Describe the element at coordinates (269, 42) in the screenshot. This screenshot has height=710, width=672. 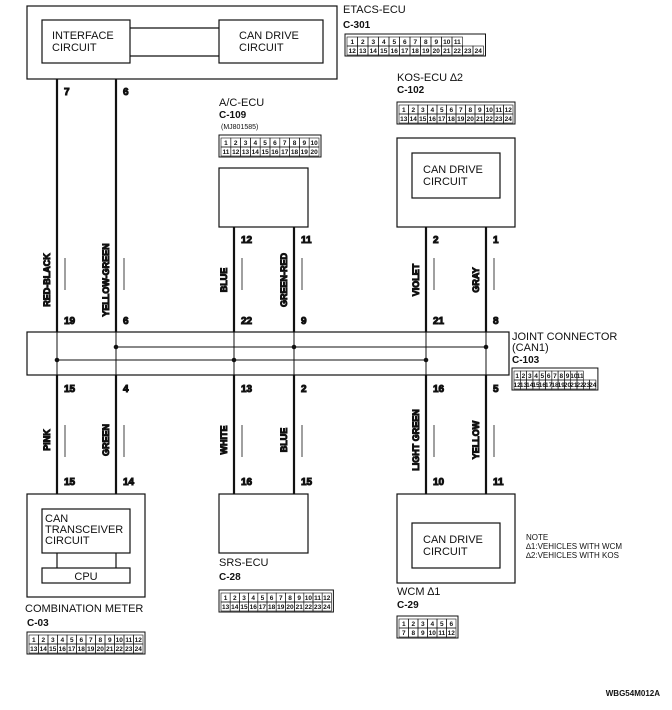
I see `etacs-can-drive-label: CAN DRIVE CIRCUIT` at that location.